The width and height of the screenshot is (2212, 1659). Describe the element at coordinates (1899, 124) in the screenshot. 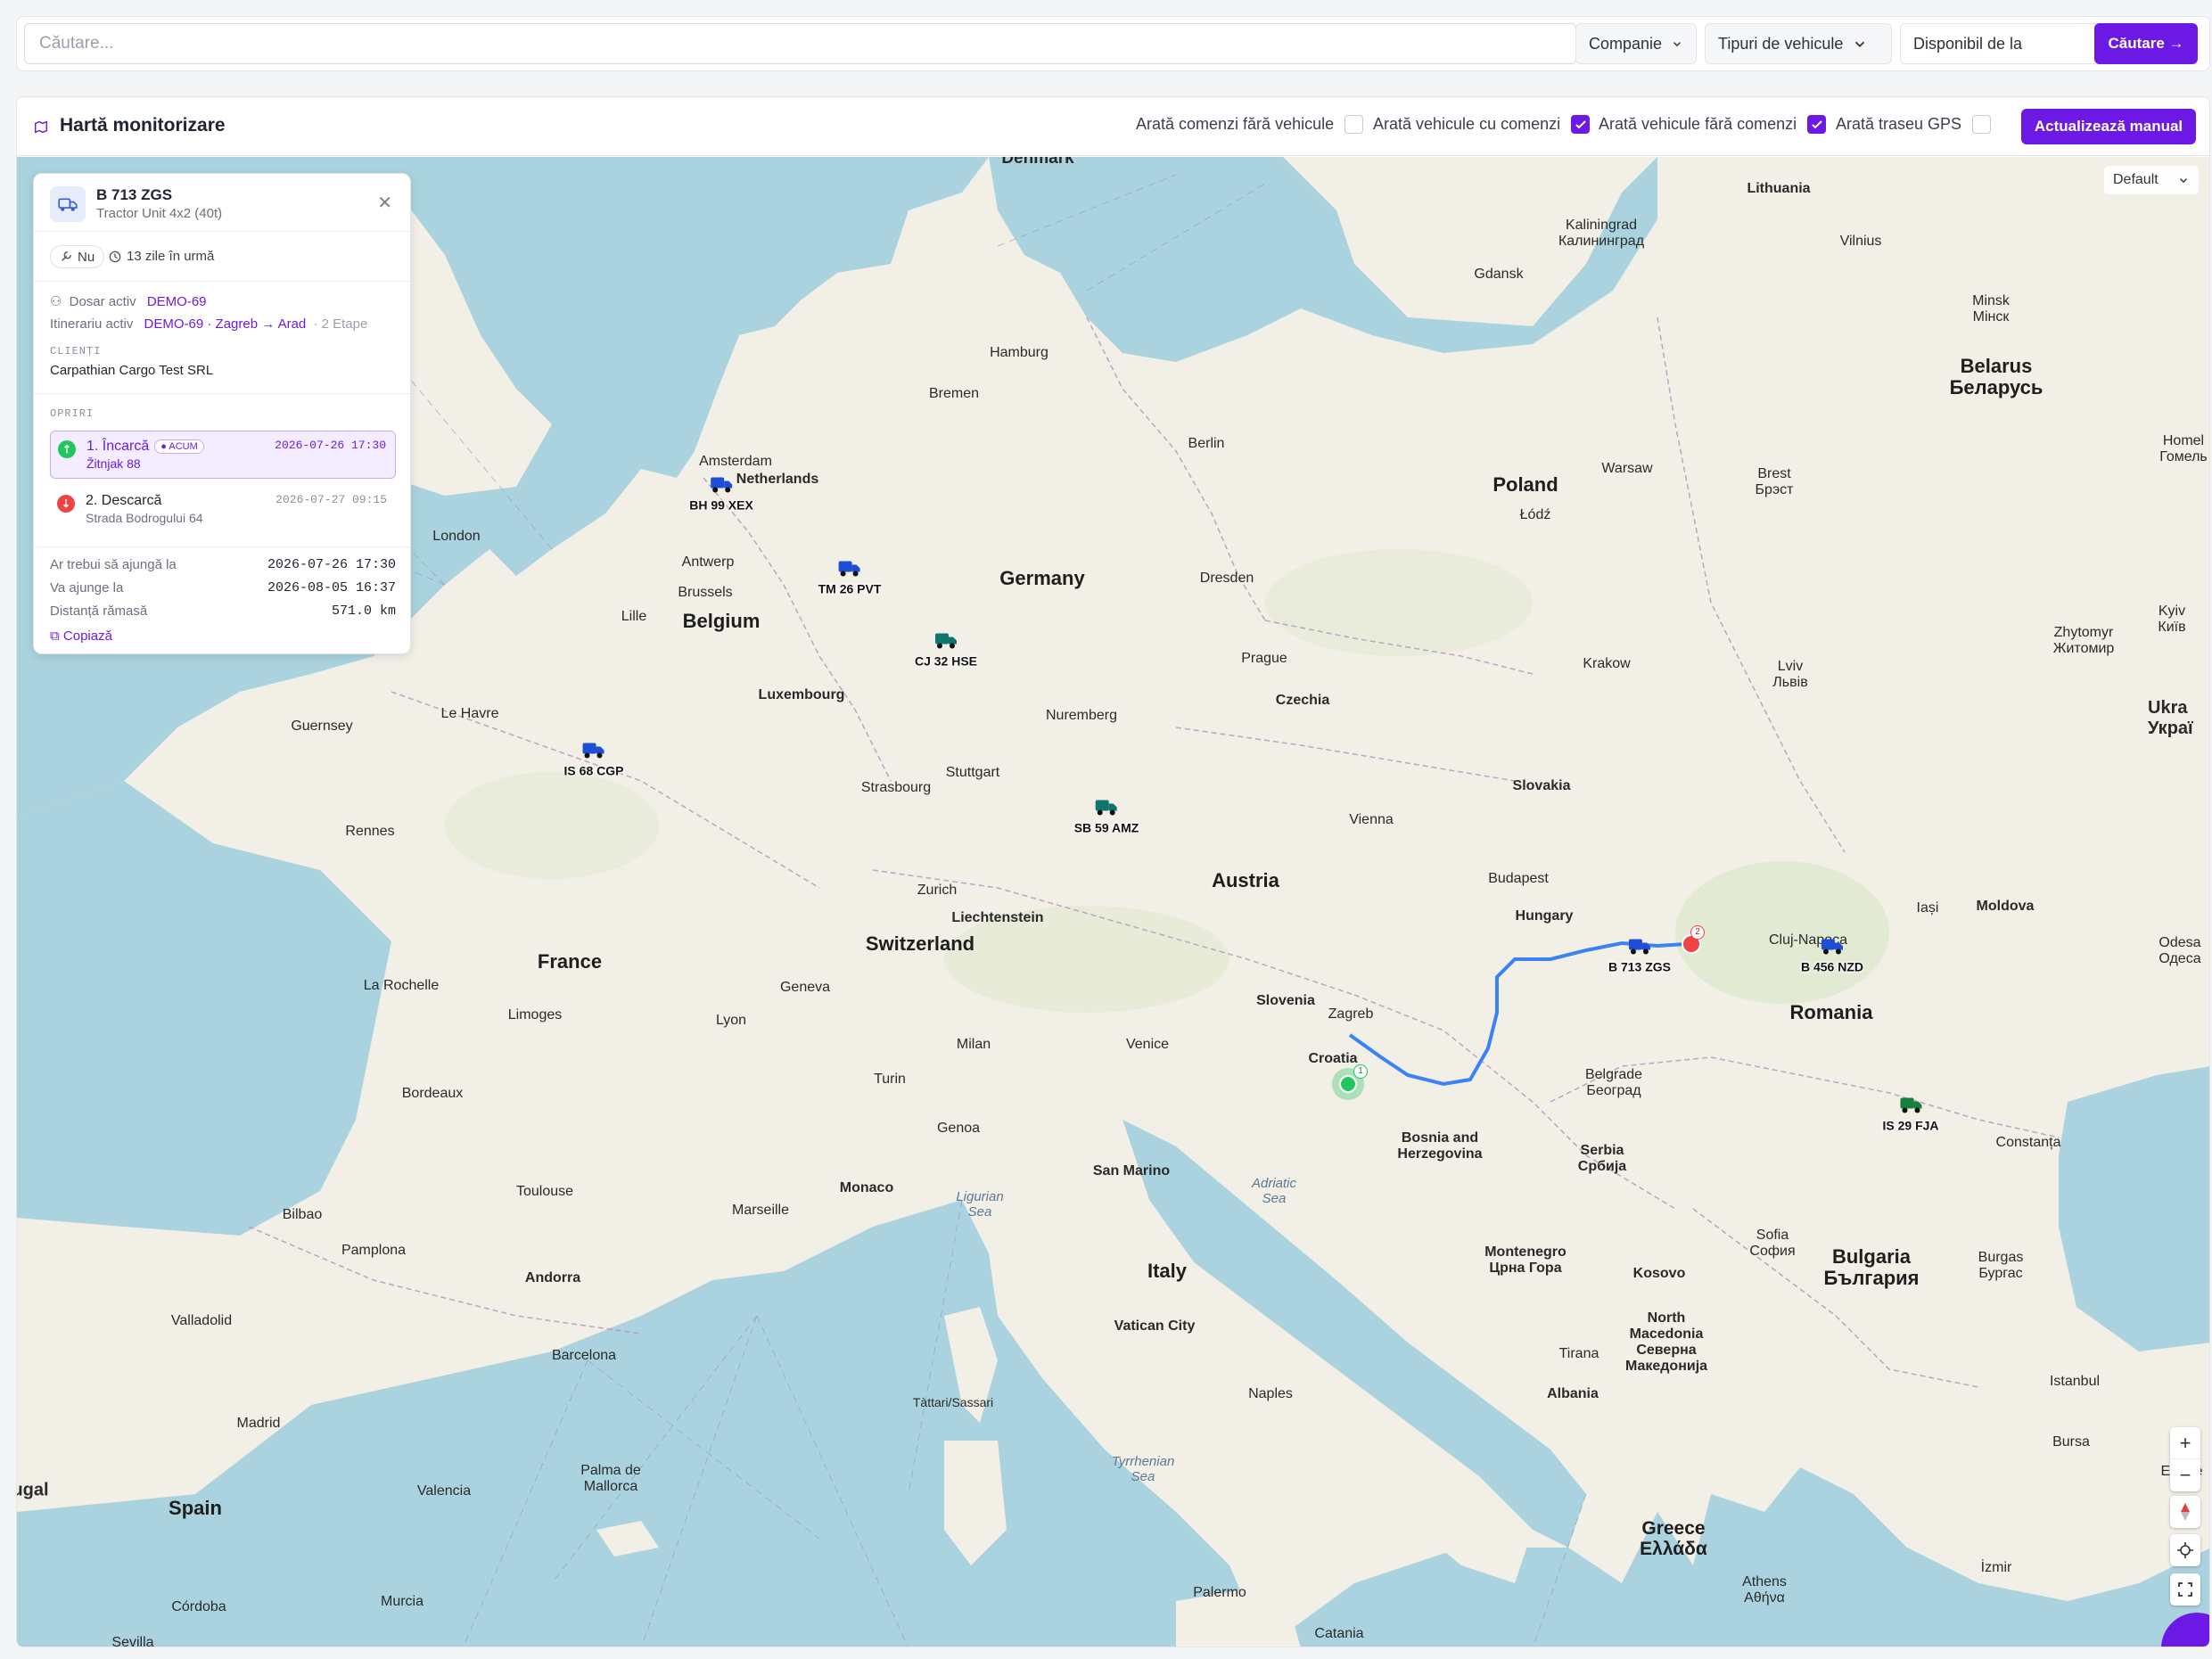

I see `toggle-label: Arată traseu GPS` at that location.